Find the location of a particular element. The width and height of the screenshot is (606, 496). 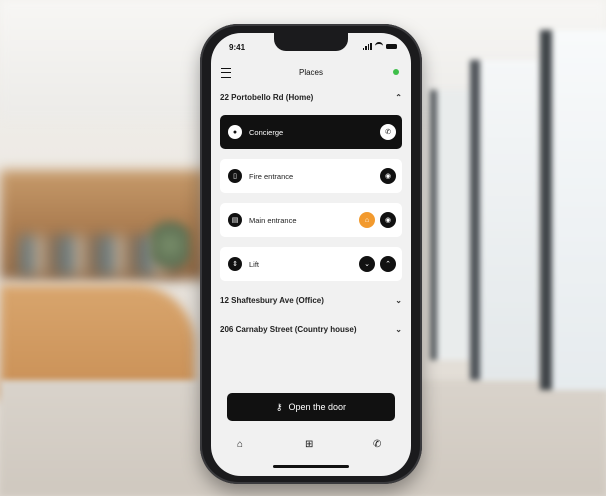

tab-bar: ⌂ ⊞ ✆ is located at coordinates (311, 448).